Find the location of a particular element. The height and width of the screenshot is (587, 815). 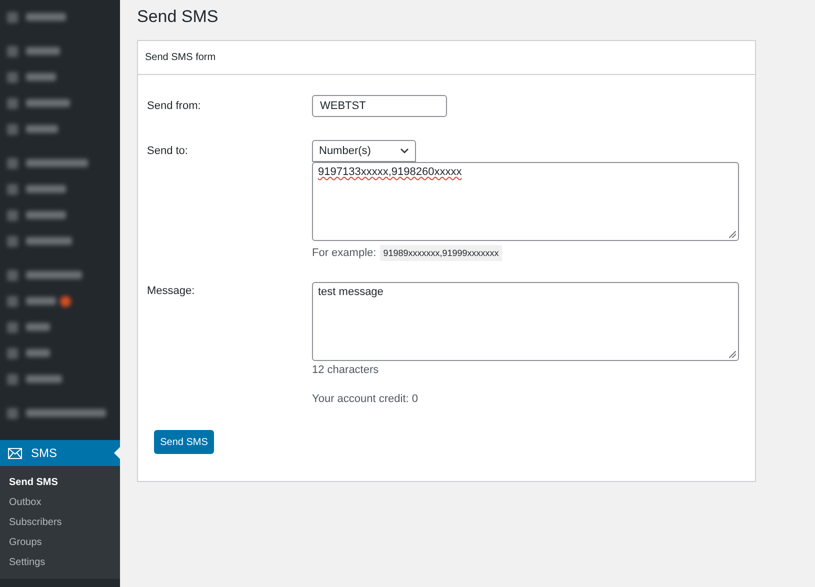

example-code: 91989xxxxxxx,91999xxxxxxx is located at coordinates (441, 253).